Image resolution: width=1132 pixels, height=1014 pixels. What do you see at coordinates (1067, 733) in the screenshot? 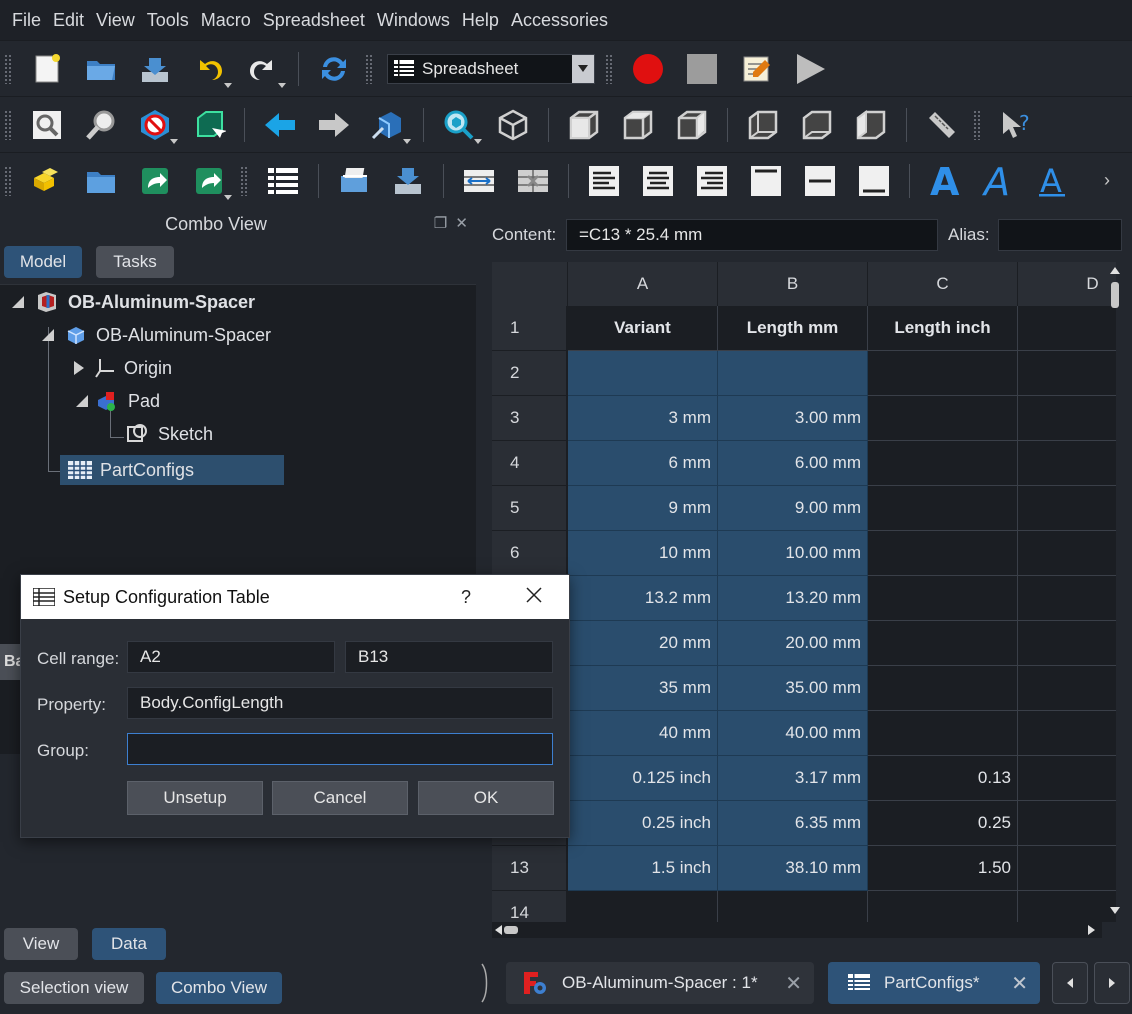
I see `cell-d10` at bounding box center [1067, 733].